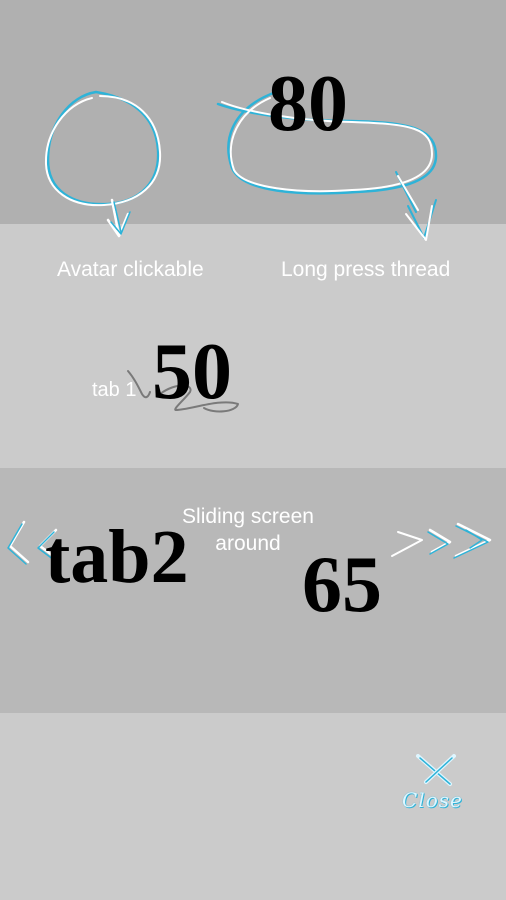 Image resolution: width=506 pixels, height=900 pixels. I want to click on gestures-value: 50, so click(192, 372).